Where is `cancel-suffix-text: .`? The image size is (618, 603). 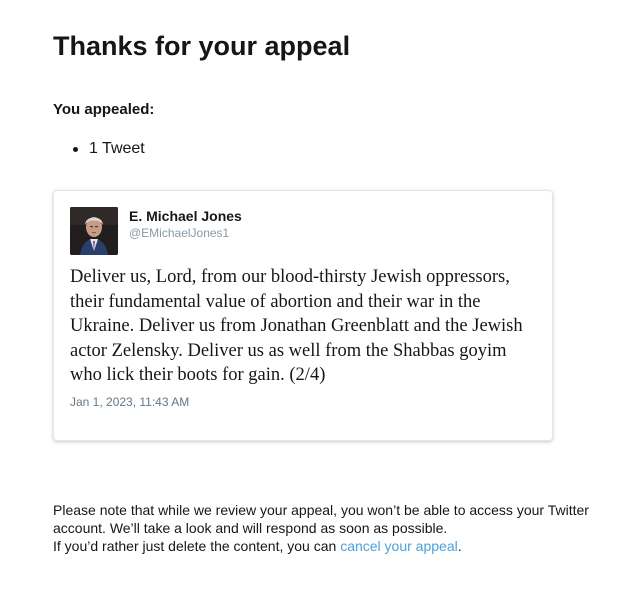
cancel-suffix-text: . is located at coordinates (459, 546).